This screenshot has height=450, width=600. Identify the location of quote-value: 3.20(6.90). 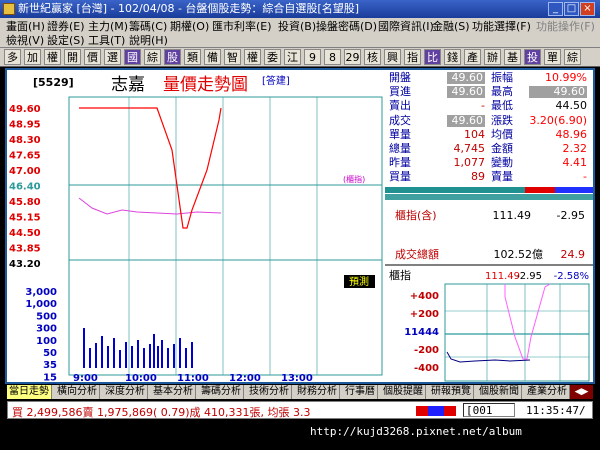
(558, 120).